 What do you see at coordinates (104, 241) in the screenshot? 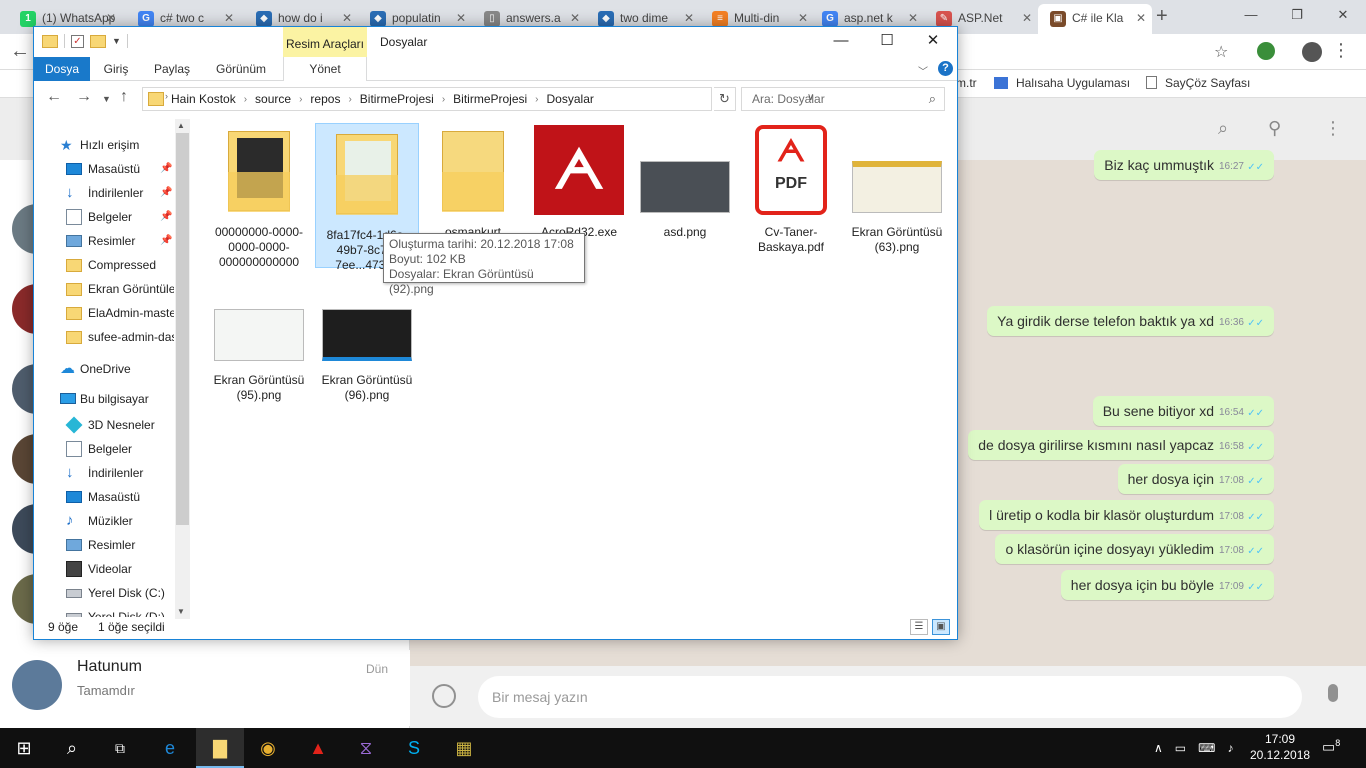
I see `nav-item: Resimler 📌` at bounding box center [104, 241].